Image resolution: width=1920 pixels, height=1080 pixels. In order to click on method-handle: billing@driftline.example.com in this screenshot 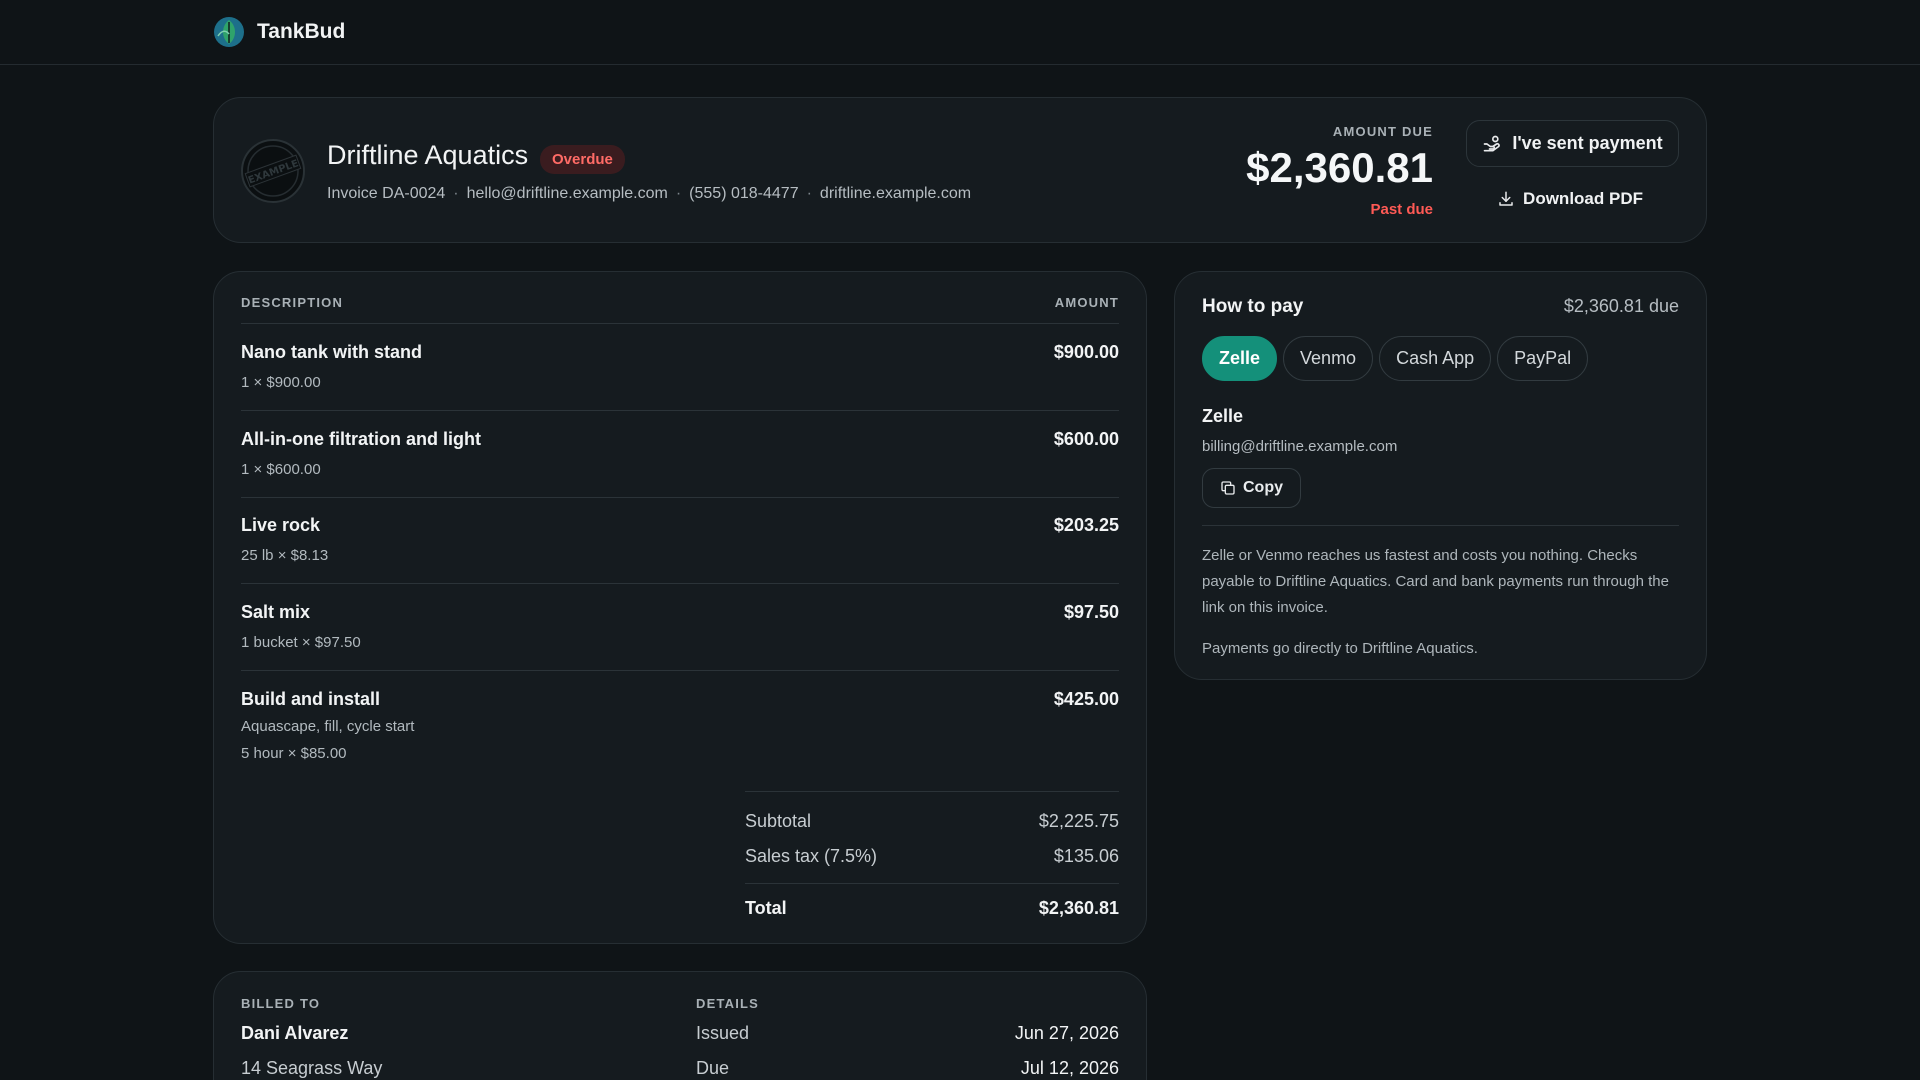, I will do `click(1300, 446)`.